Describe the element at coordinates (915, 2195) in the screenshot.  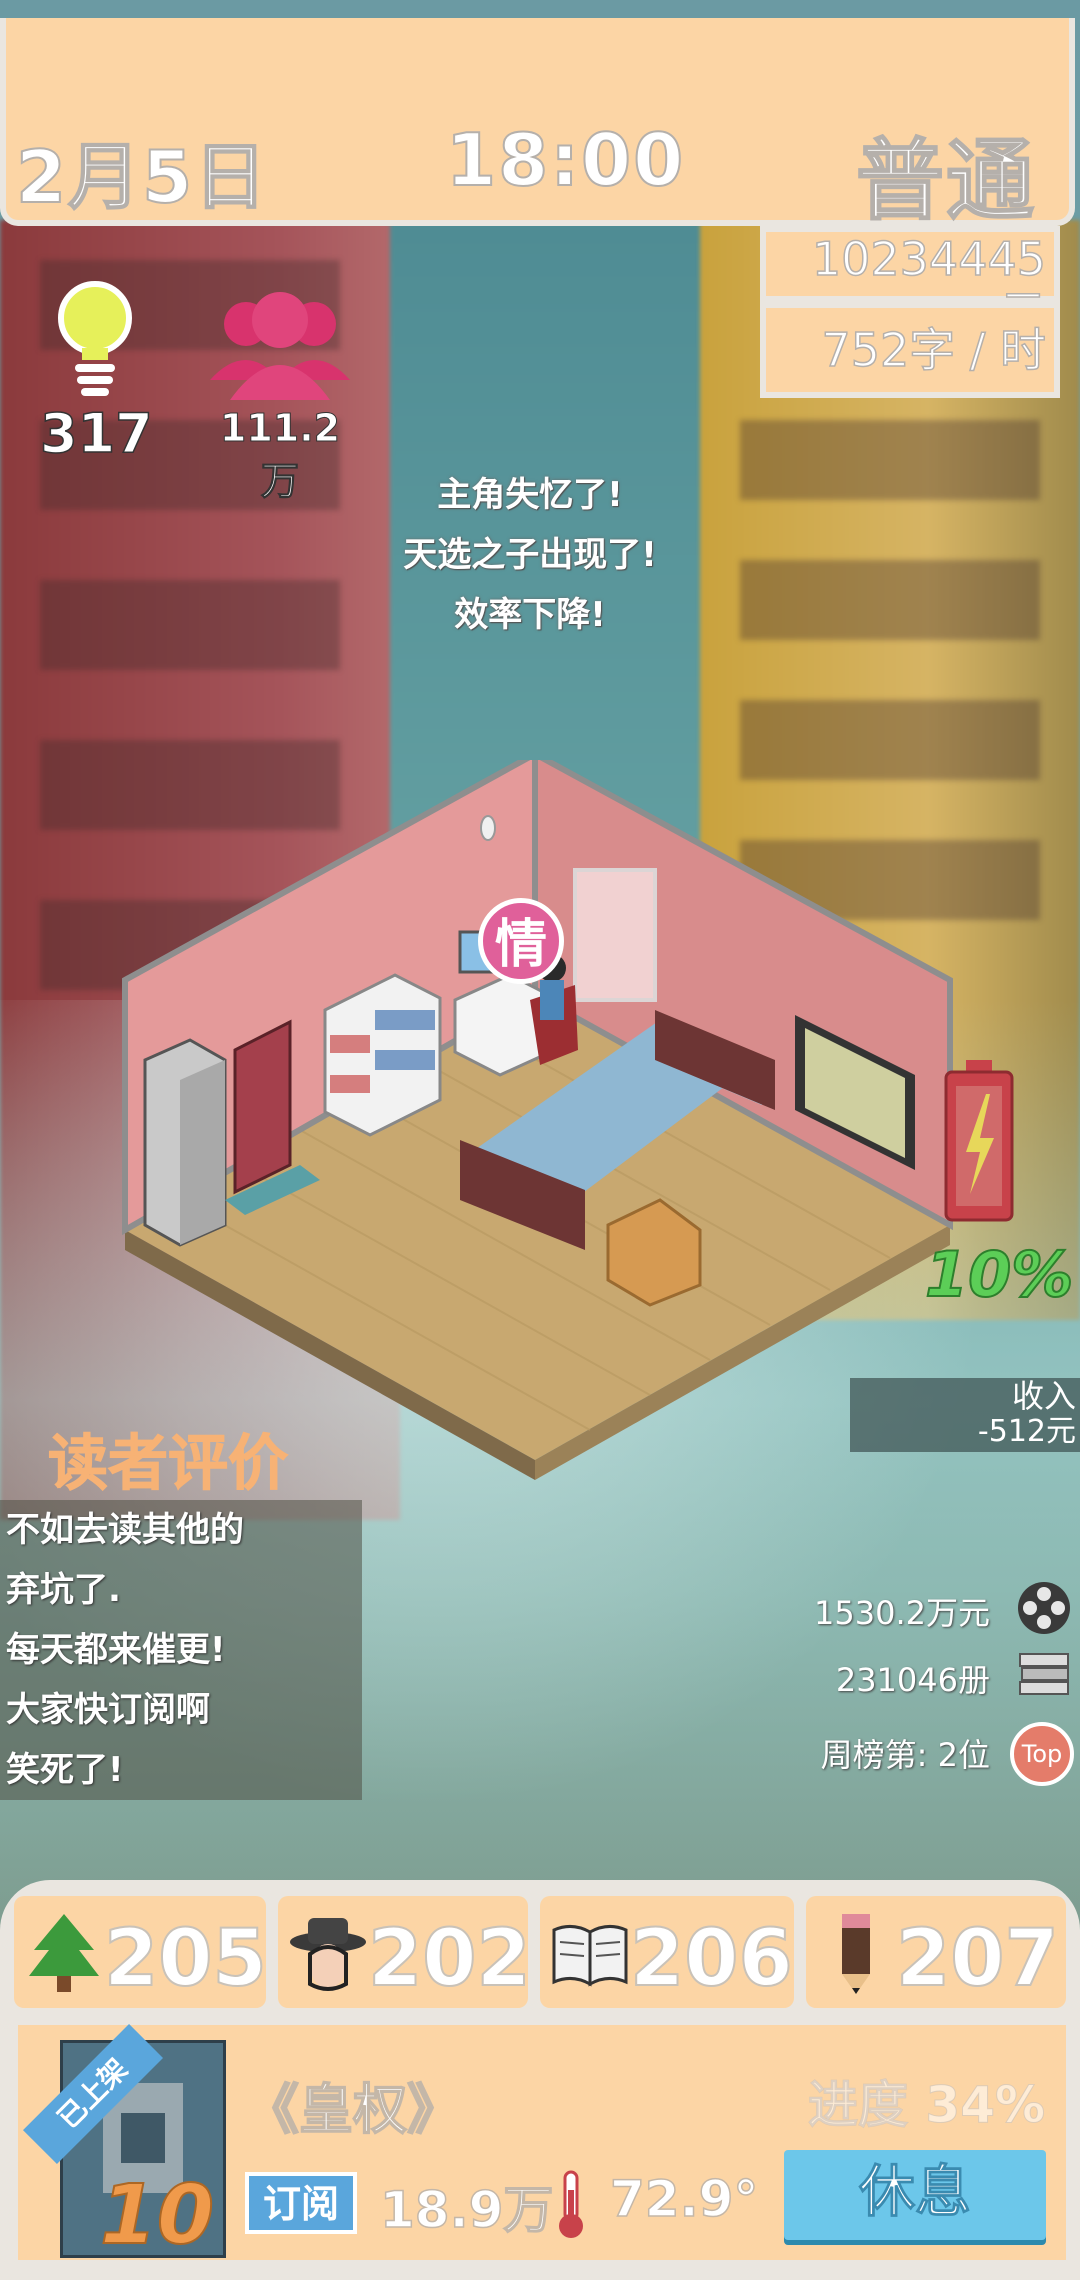
I see `rest-button: 休息` at that location.